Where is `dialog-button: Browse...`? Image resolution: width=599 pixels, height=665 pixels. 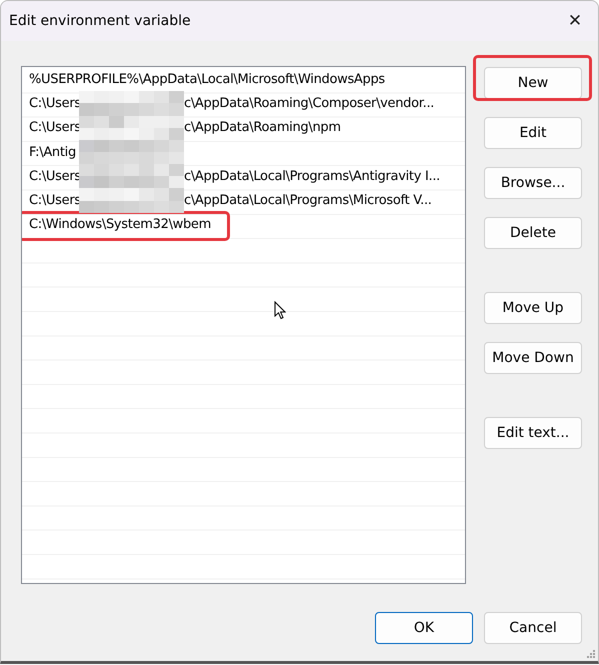
dialog-button: Browse... is located at coordinates (533, 183).